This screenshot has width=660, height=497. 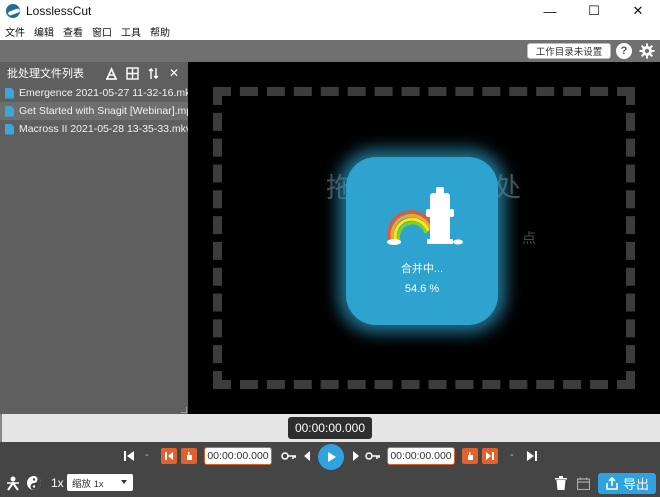 I want to click on file-list-item: Macross II 2021-05-28 13-35-33.mkv, so click(x=94, y=129).